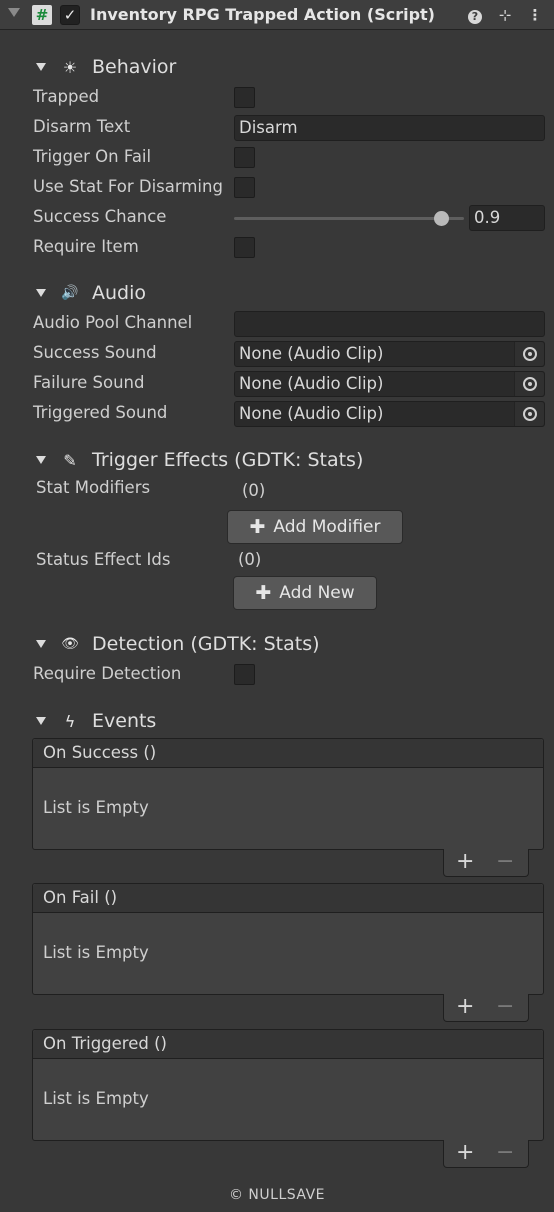  I want to click on use-stat-label: Use Stat For Disarming, so click(128, 186).